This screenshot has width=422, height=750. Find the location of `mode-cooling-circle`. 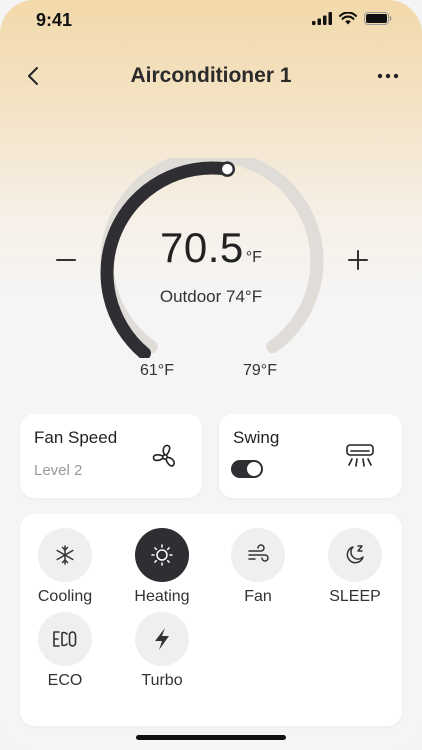

mode-cooling-circle is located at coordinates (65, 555).